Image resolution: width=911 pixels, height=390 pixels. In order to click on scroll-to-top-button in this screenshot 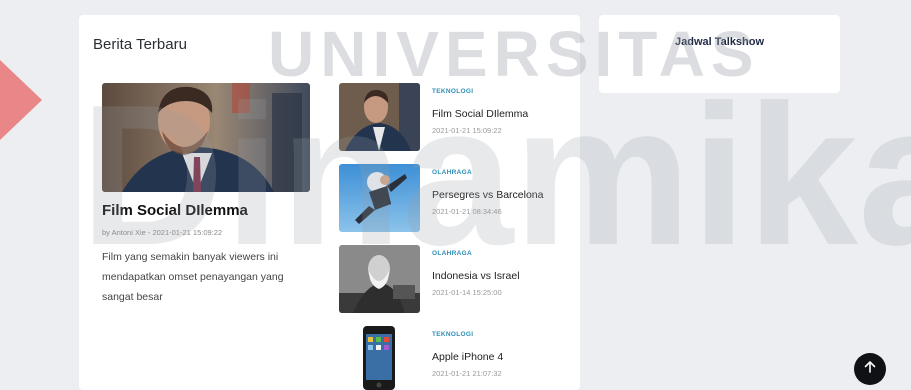, I will do `click(870, 369)`.